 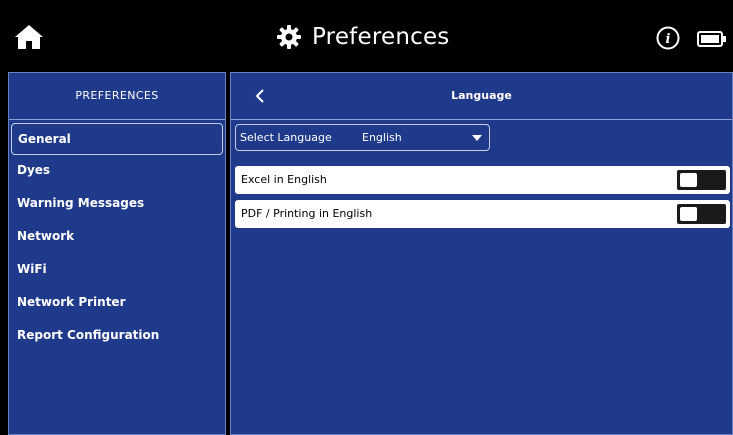 I want to click on pdf-english-label: PDF / Printing in English, so click(x=307, y=213).